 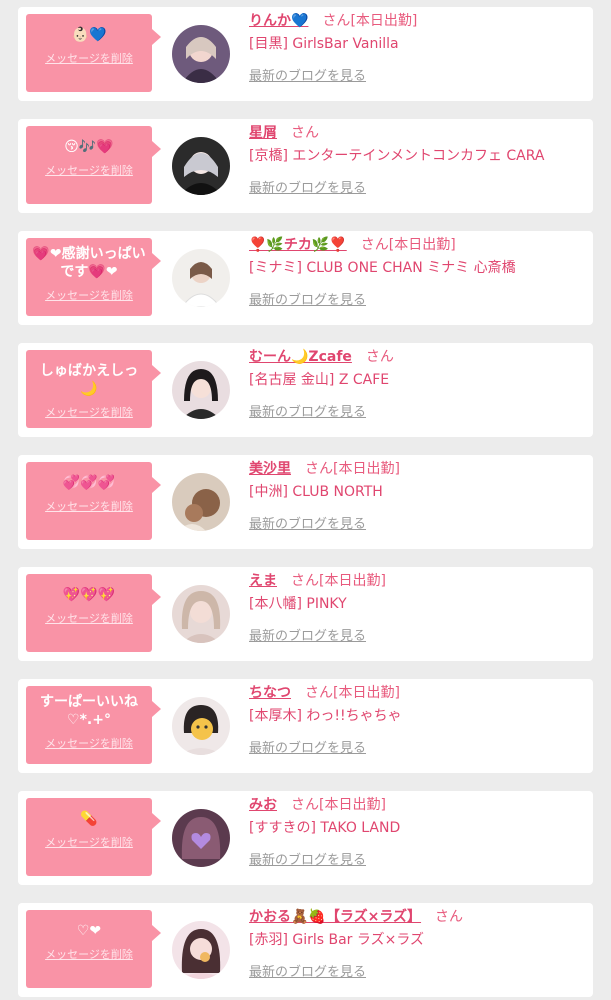 What do you see at coordinates (278, 21) in the screenshot?
I see `cast-name-link: りんか💙` at bounding box center [278, 21].